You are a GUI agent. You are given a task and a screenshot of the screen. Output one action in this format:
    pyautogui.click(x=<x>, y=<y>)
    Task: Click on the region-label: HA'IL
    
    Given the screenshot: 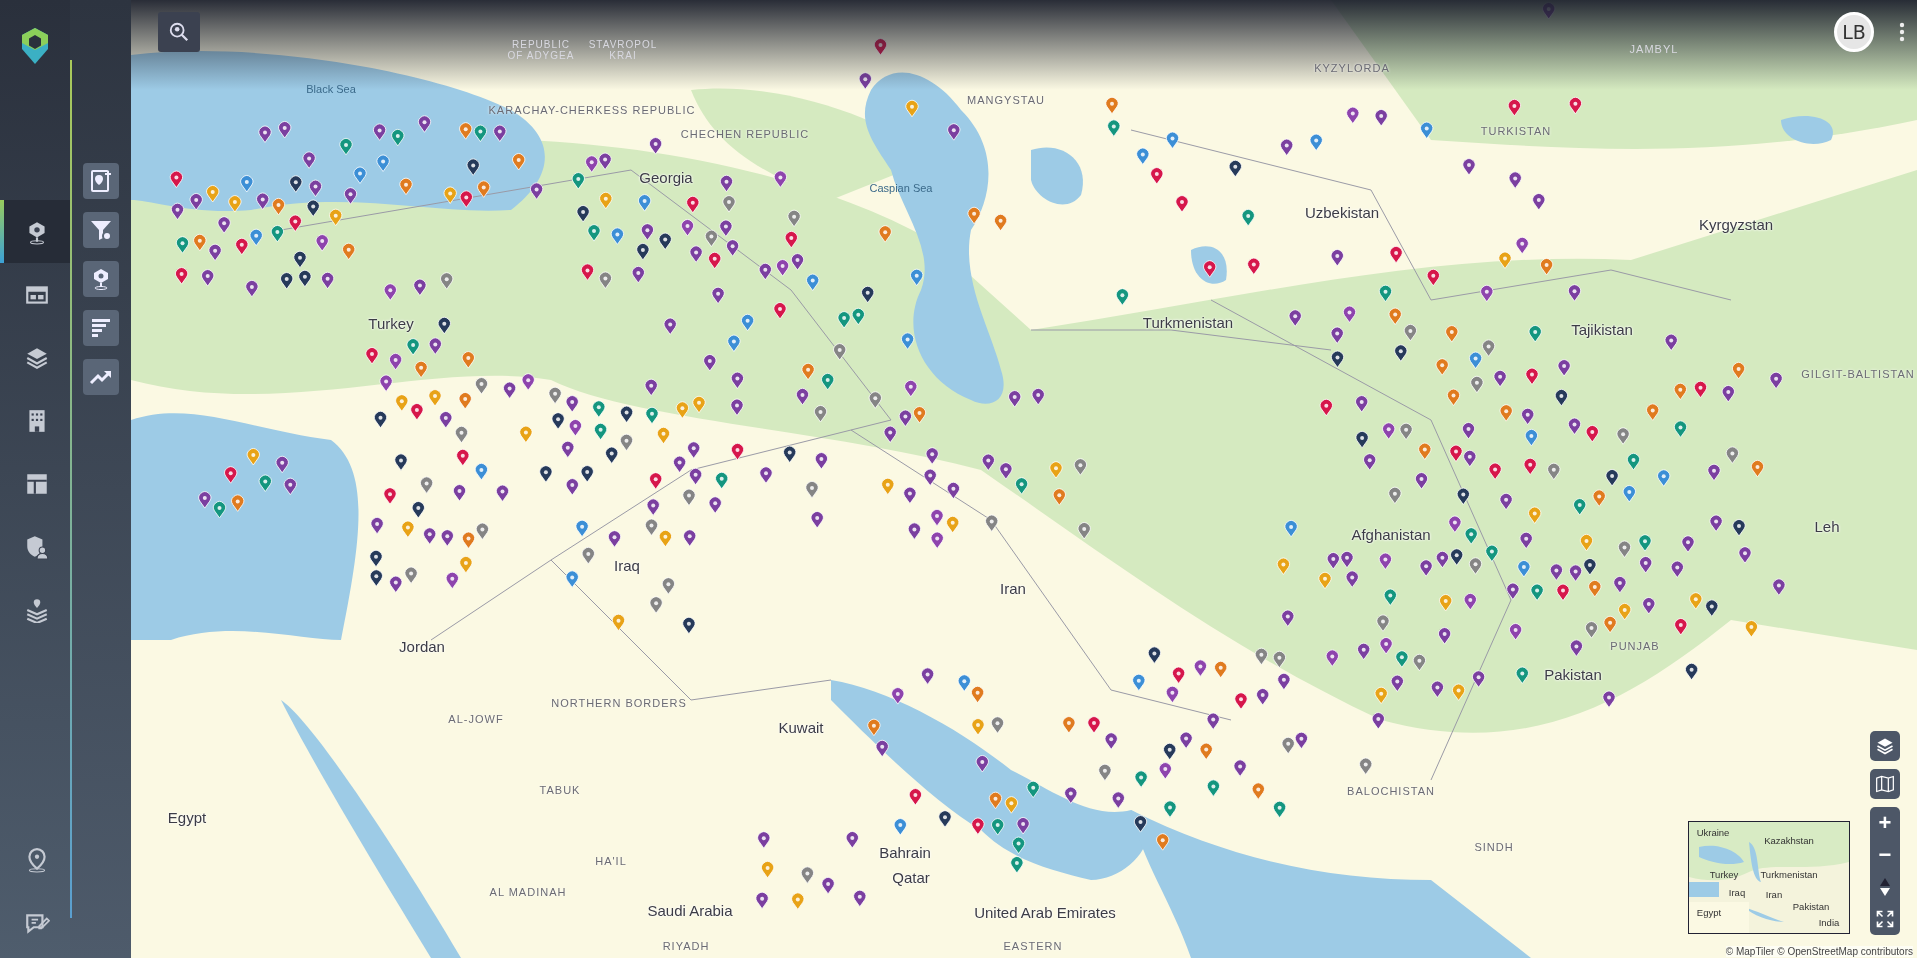 What is the action you would take?
    pyautogui.click(x=611, y=861)
    